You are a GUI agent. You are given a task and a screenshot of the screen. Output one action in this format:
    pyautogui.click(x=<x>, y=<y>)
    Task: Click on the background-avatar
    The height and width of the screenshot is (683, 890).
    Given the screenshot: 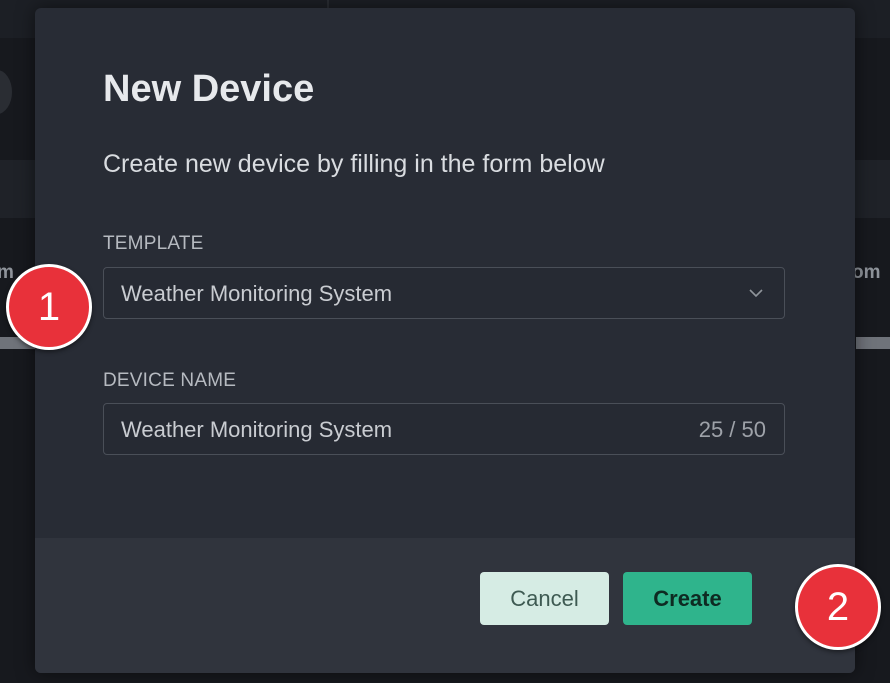 What is the action you would take?
    pyautogui.click(x=6, y=92)
    